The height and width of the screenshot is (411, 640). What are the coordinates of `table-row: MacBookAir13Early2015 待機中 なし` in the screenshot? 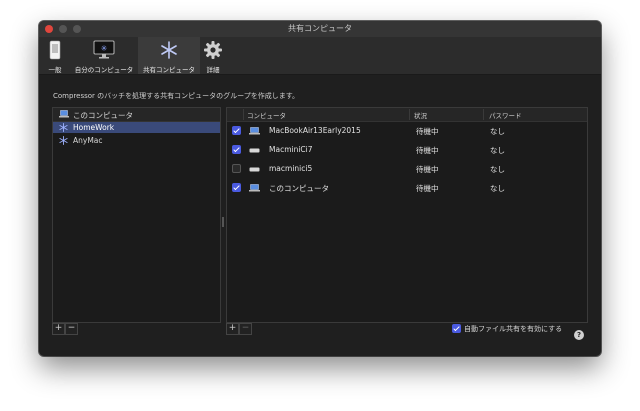 It's located at (407, 131).